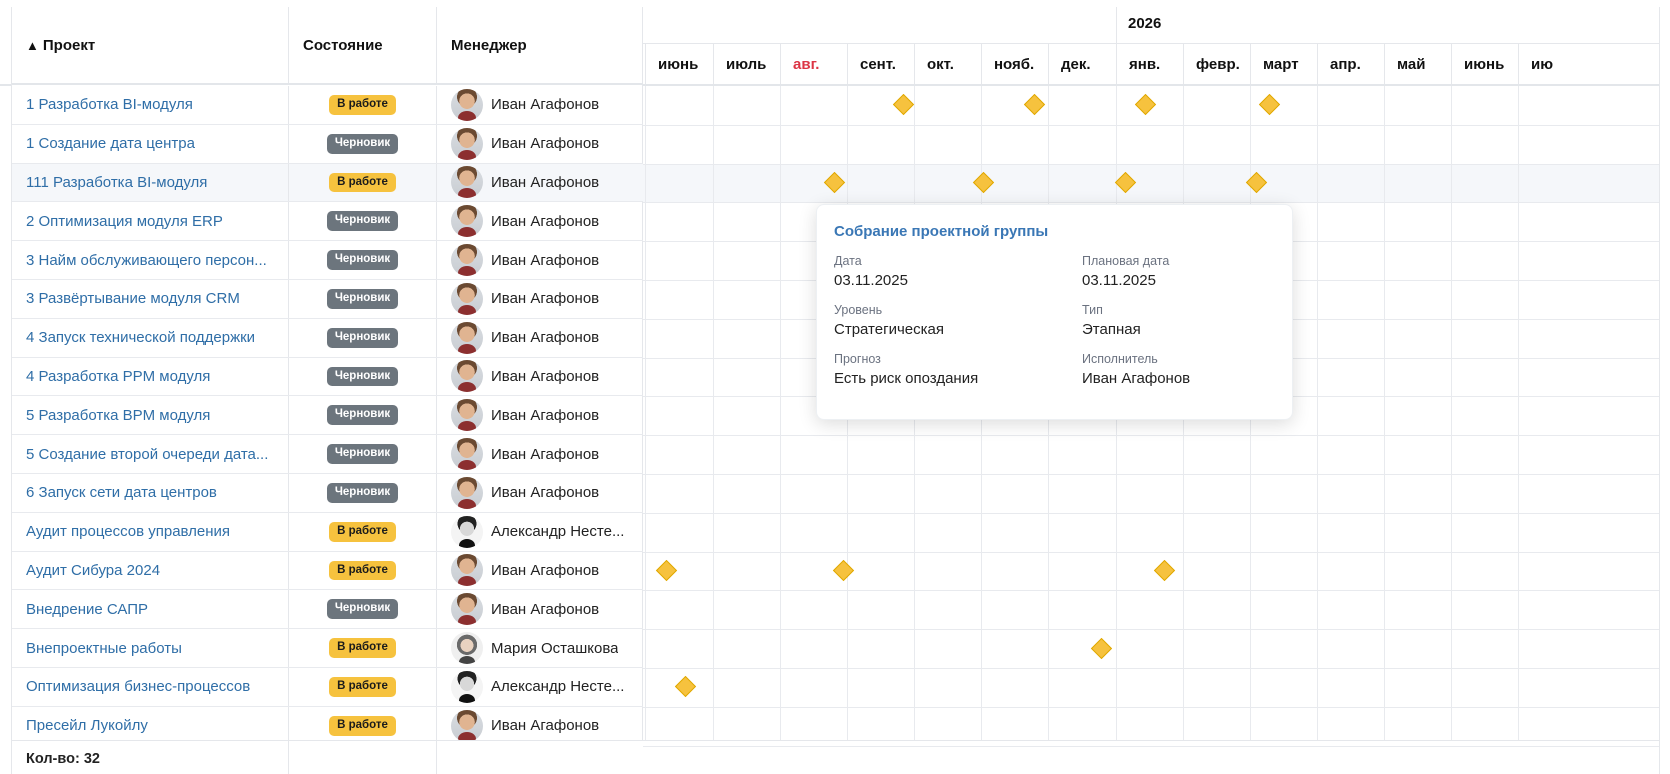 The width and height of the screenshot is (1670, 774). What do you see at coordinates (104, 648) in the screenshot?
I see `project-name: Внепроектные работы` at bounding box center [104, 648].